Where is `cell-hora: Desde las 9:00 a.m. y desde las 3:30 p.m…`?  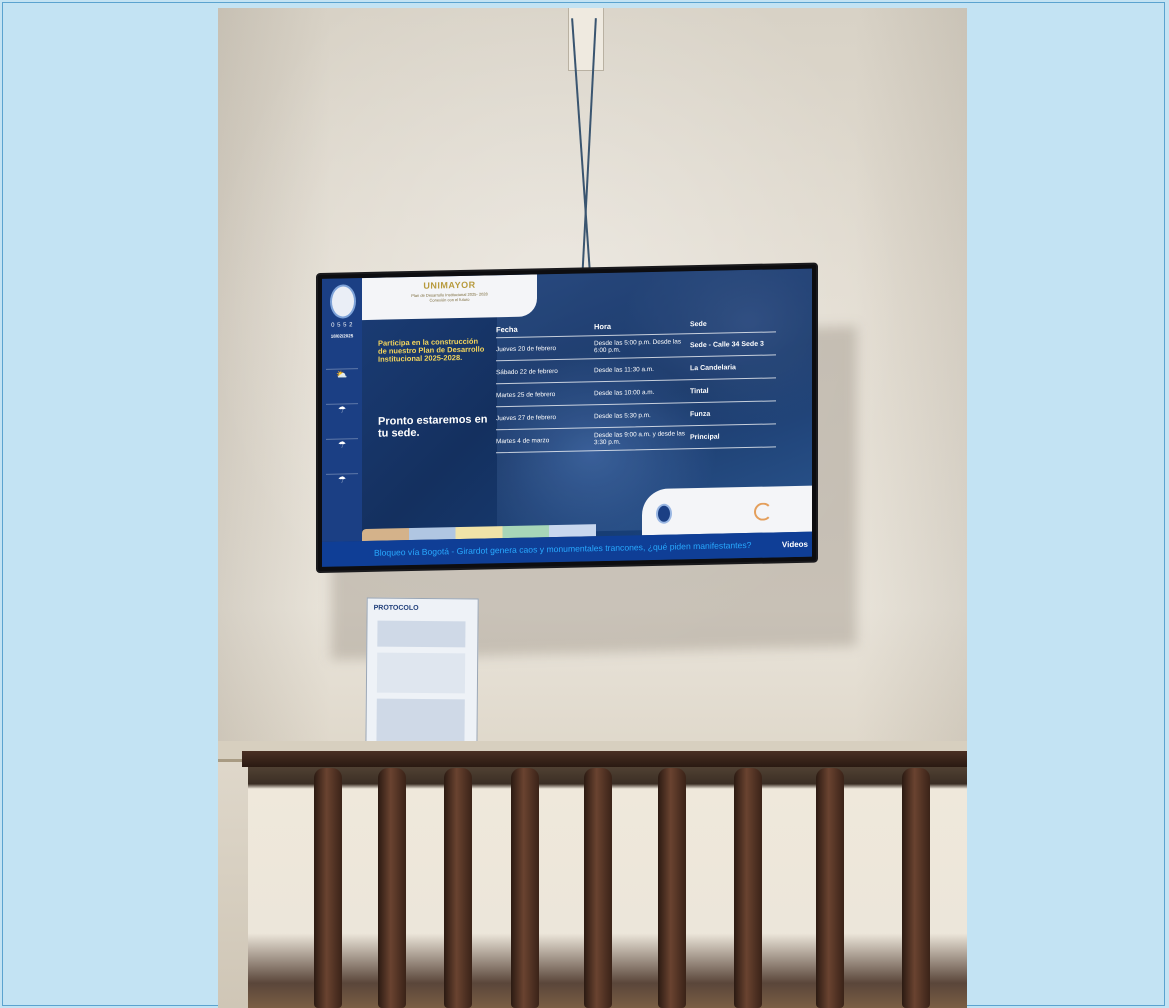 cell-hora: Desde las 9:00 a.m. y desde las 3:30 p.m… is located at coordinates (639, 438).